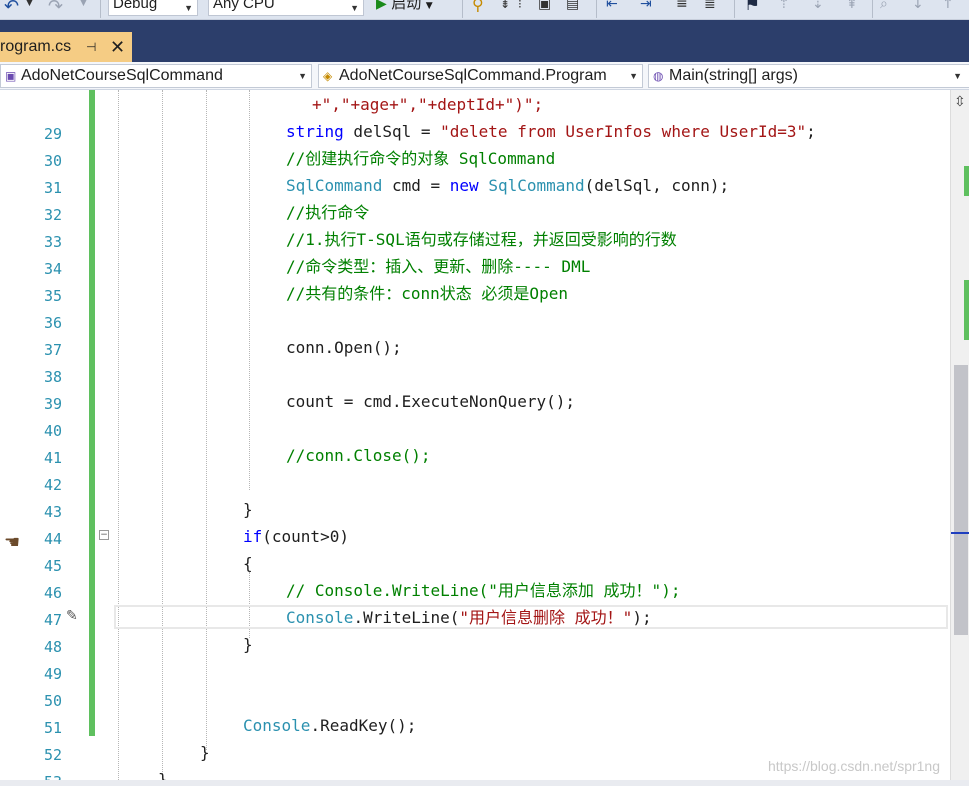  I want to click on step-icon: ⇟, so click(505, 6).